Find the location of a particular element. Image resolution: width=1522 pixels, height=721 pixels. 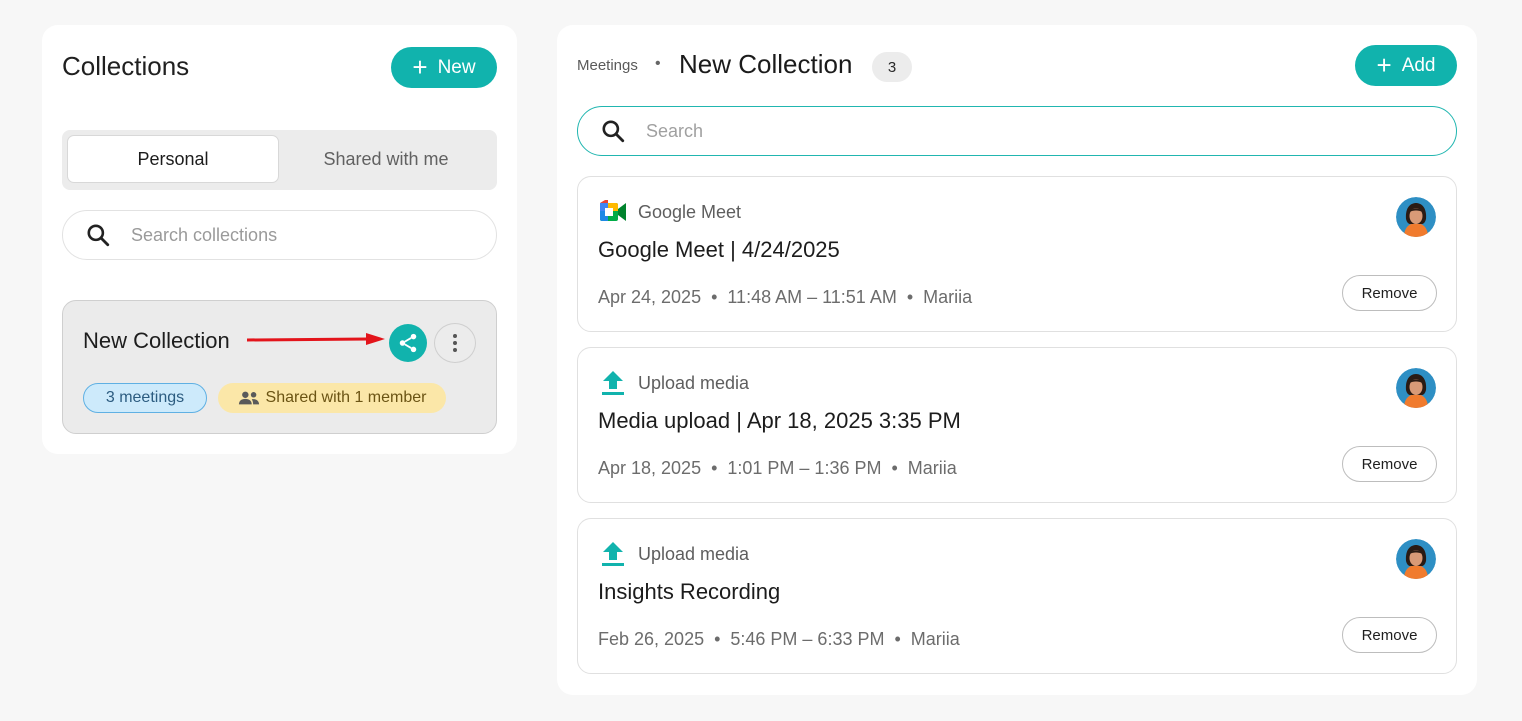

add-meeting-button: + Add is located at coordinates (1406, 65).